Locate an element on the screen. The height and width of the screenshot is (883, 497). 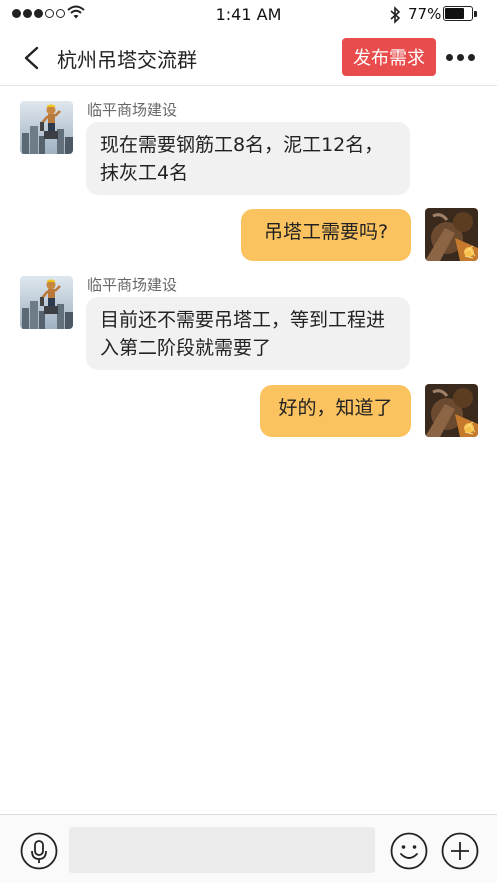
incoming-message-bubble: 目前还不需要吊塔工，等到工程进入第二阶段就需要了 is located at coordinates (248, 333).